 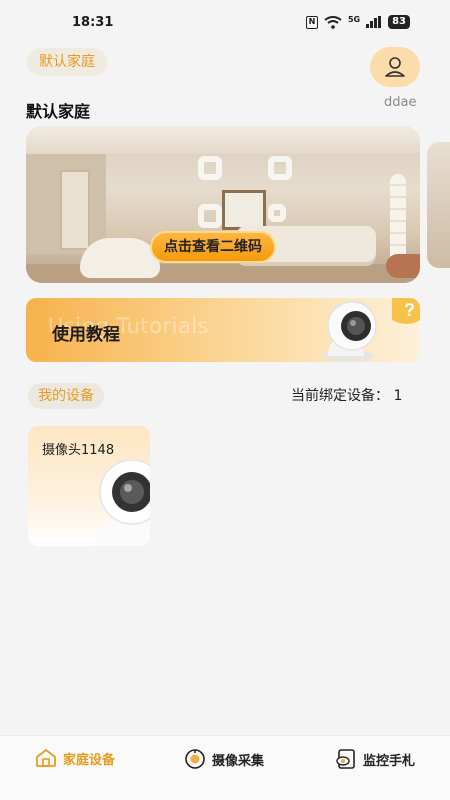 What do you see at coordinates (371, 330) in the screenshot?
I see `camera-question-icon: ?` at bounding box center [371, 330].